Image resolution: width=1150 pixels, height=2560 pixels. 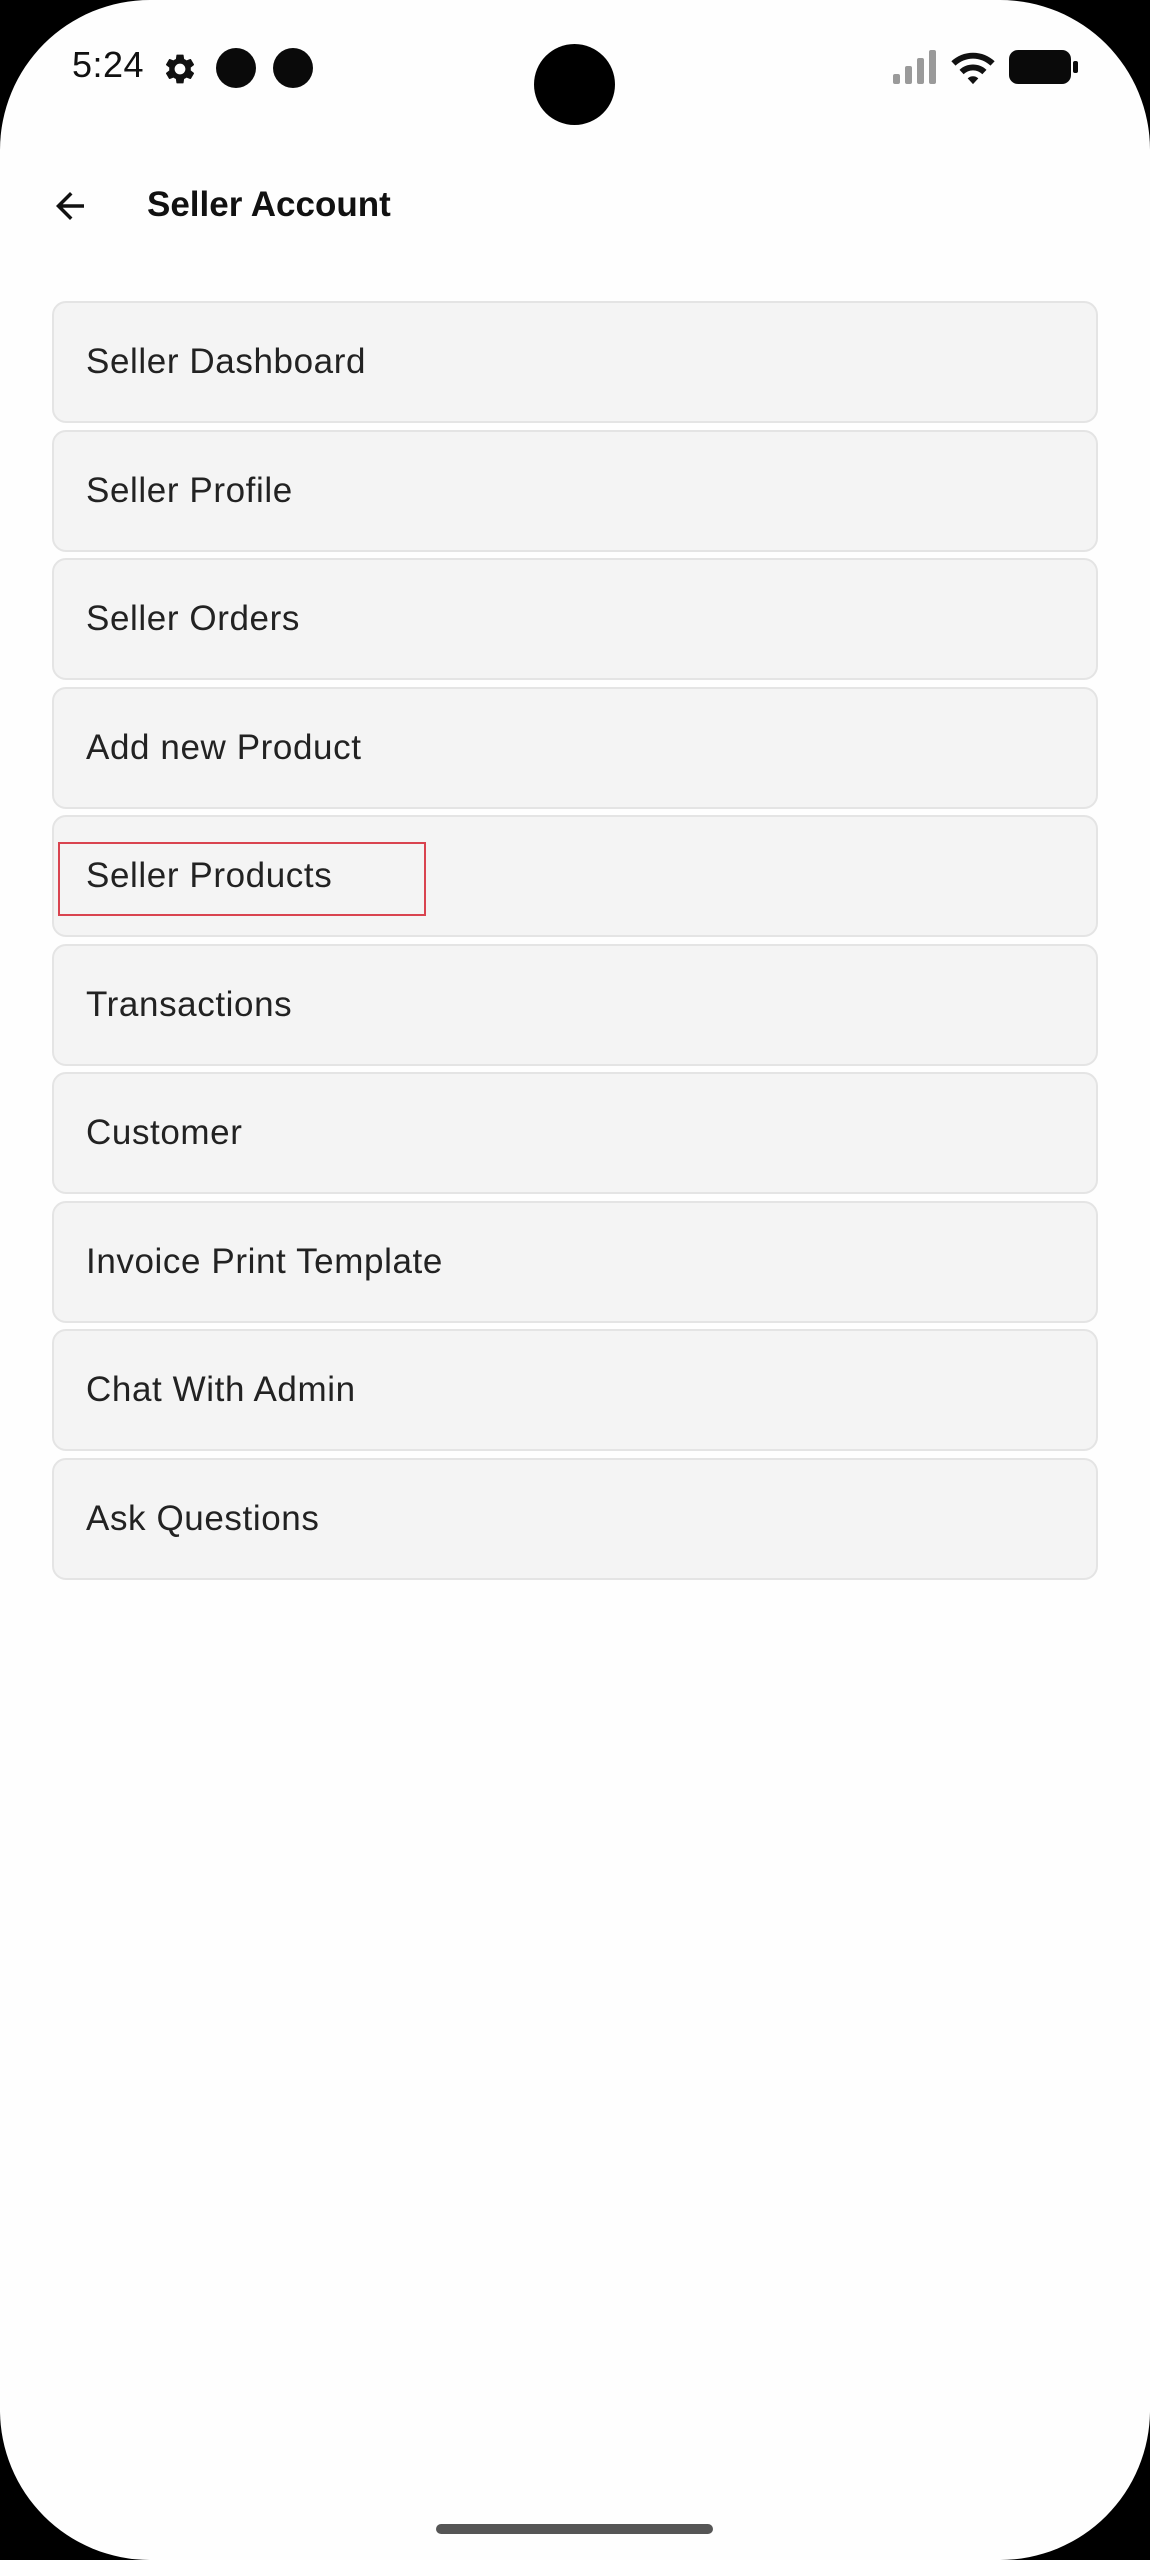 What do you see at coordinates (226, 361) in the screenshot?
I see `menu-item-label: Seller Dashboard` at bounding box center [226, 361].